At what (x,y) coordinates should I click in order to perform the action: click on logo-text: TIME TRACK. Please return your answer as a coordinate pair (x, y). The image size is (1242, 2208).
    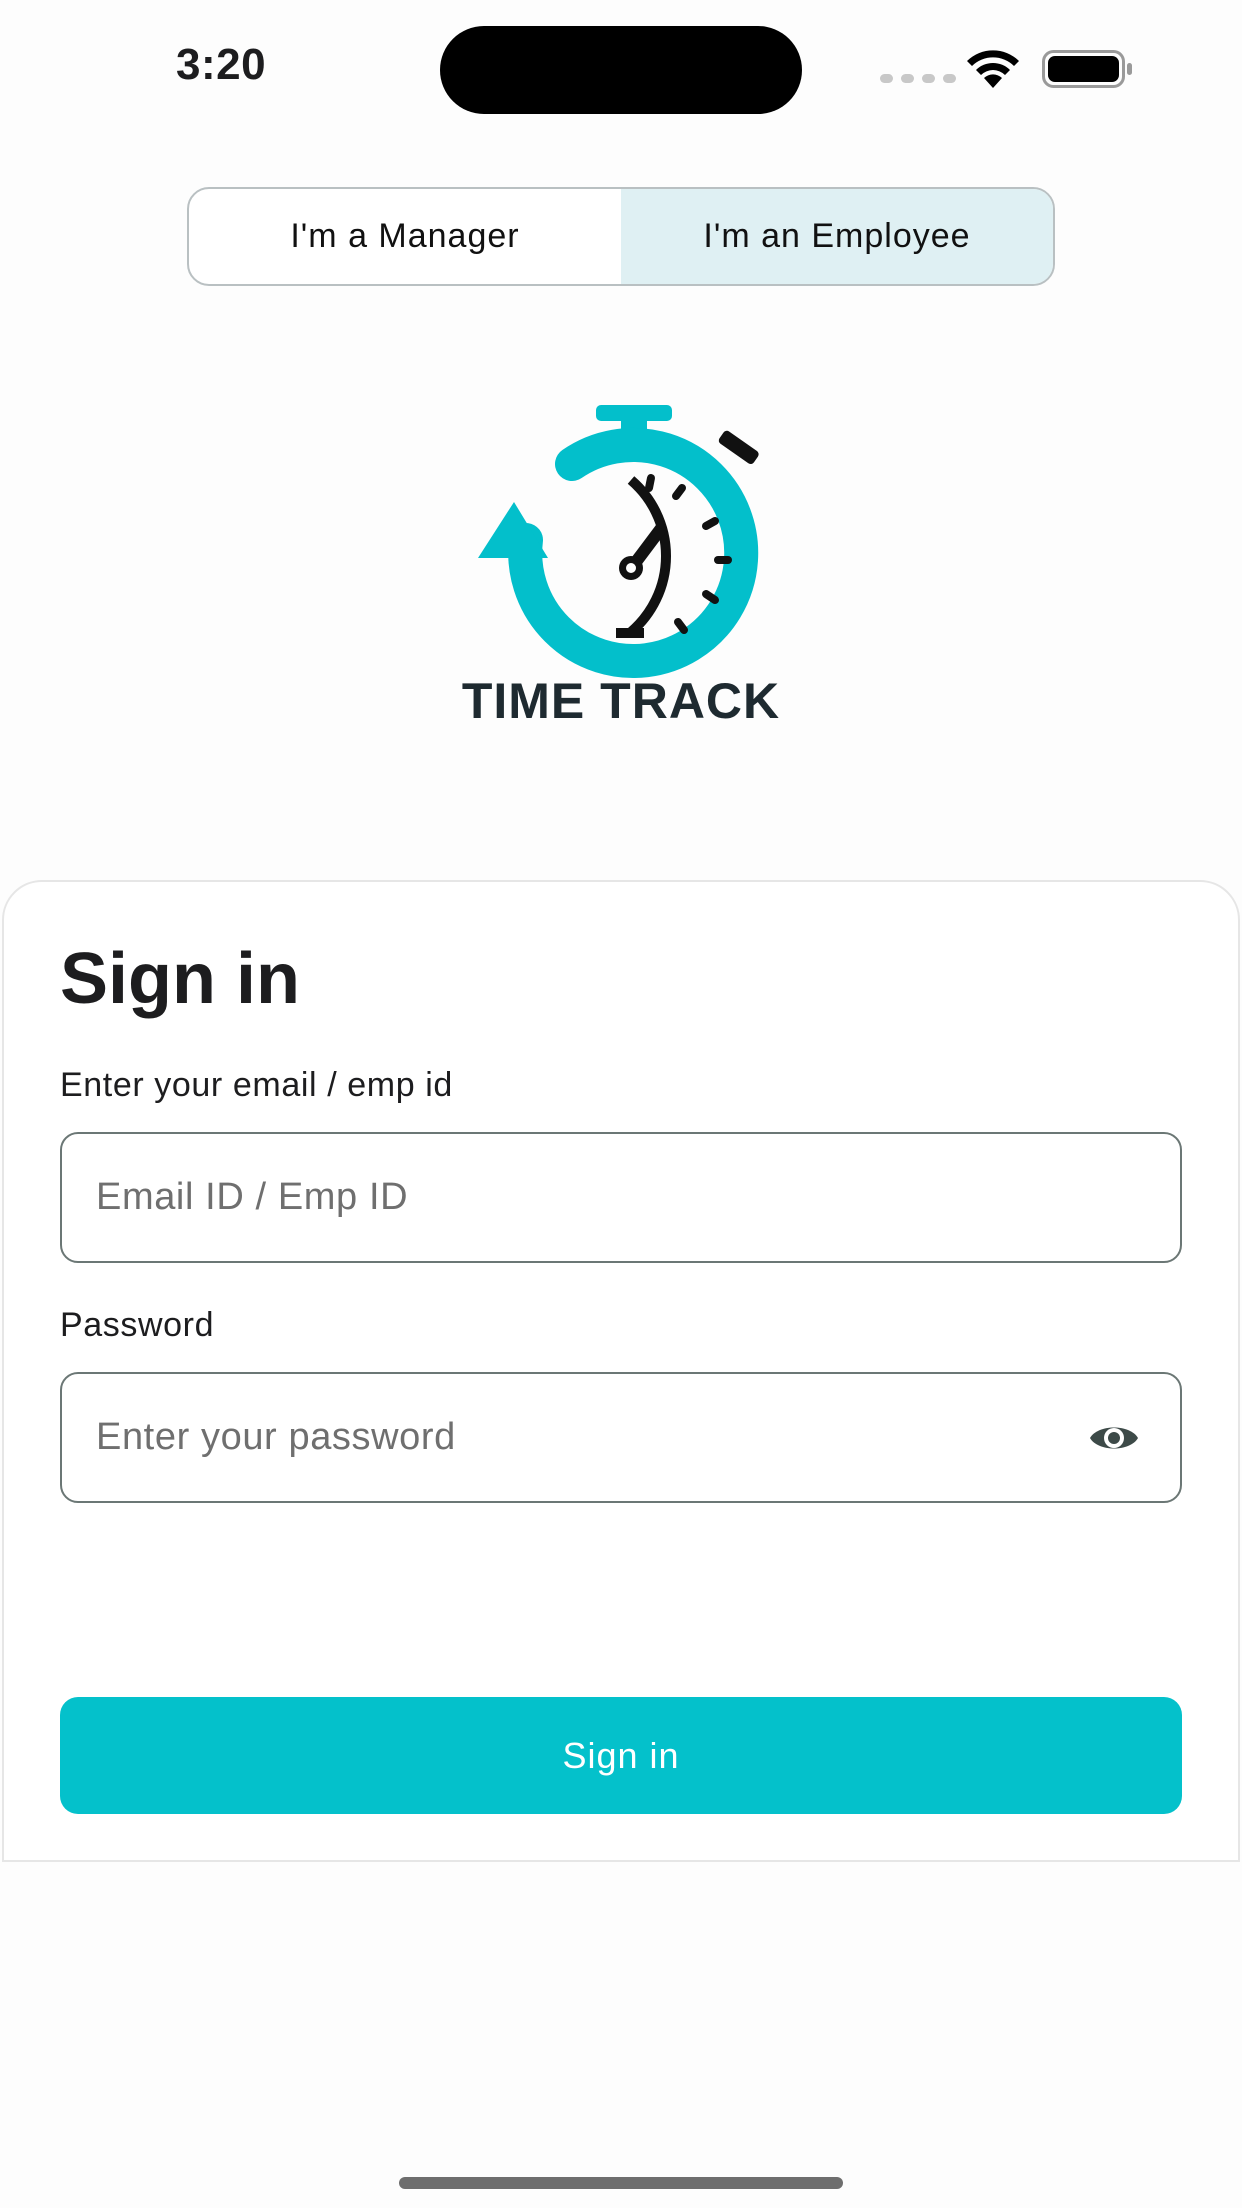
    Looking at the image, I should click on (621, 701).